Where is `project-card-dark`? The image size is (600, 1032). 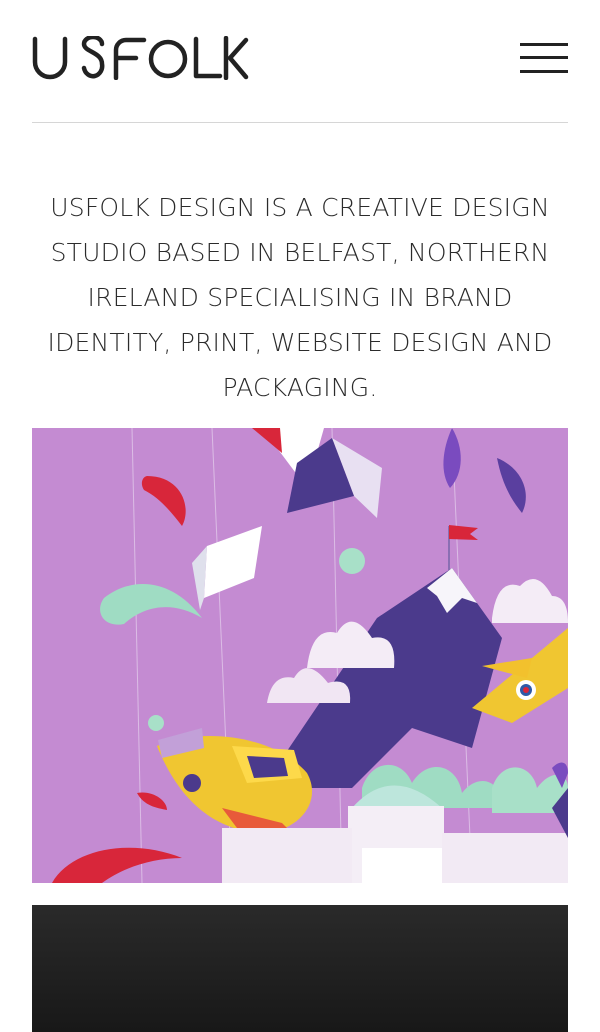
project-card-dark is located at coordinates (300, 968).